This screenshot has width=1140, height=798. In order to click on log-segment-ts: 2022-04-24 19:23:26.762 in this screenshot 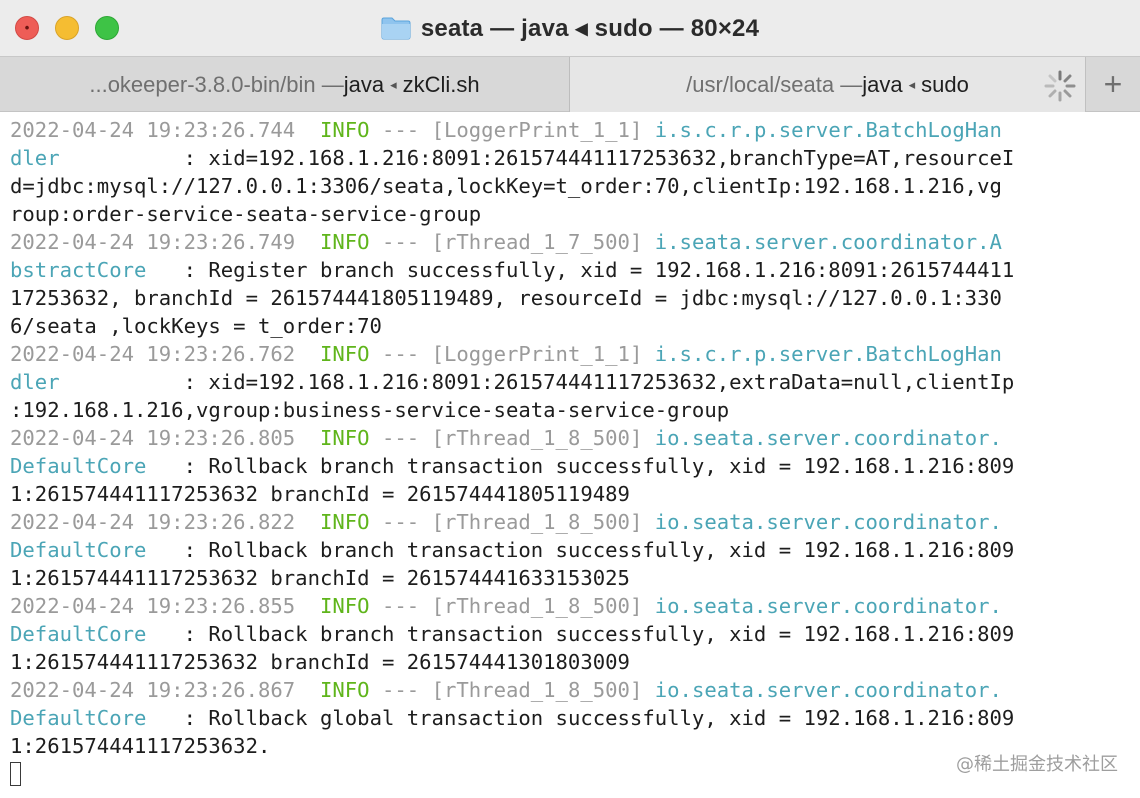, I will do `click(165, 354)`.